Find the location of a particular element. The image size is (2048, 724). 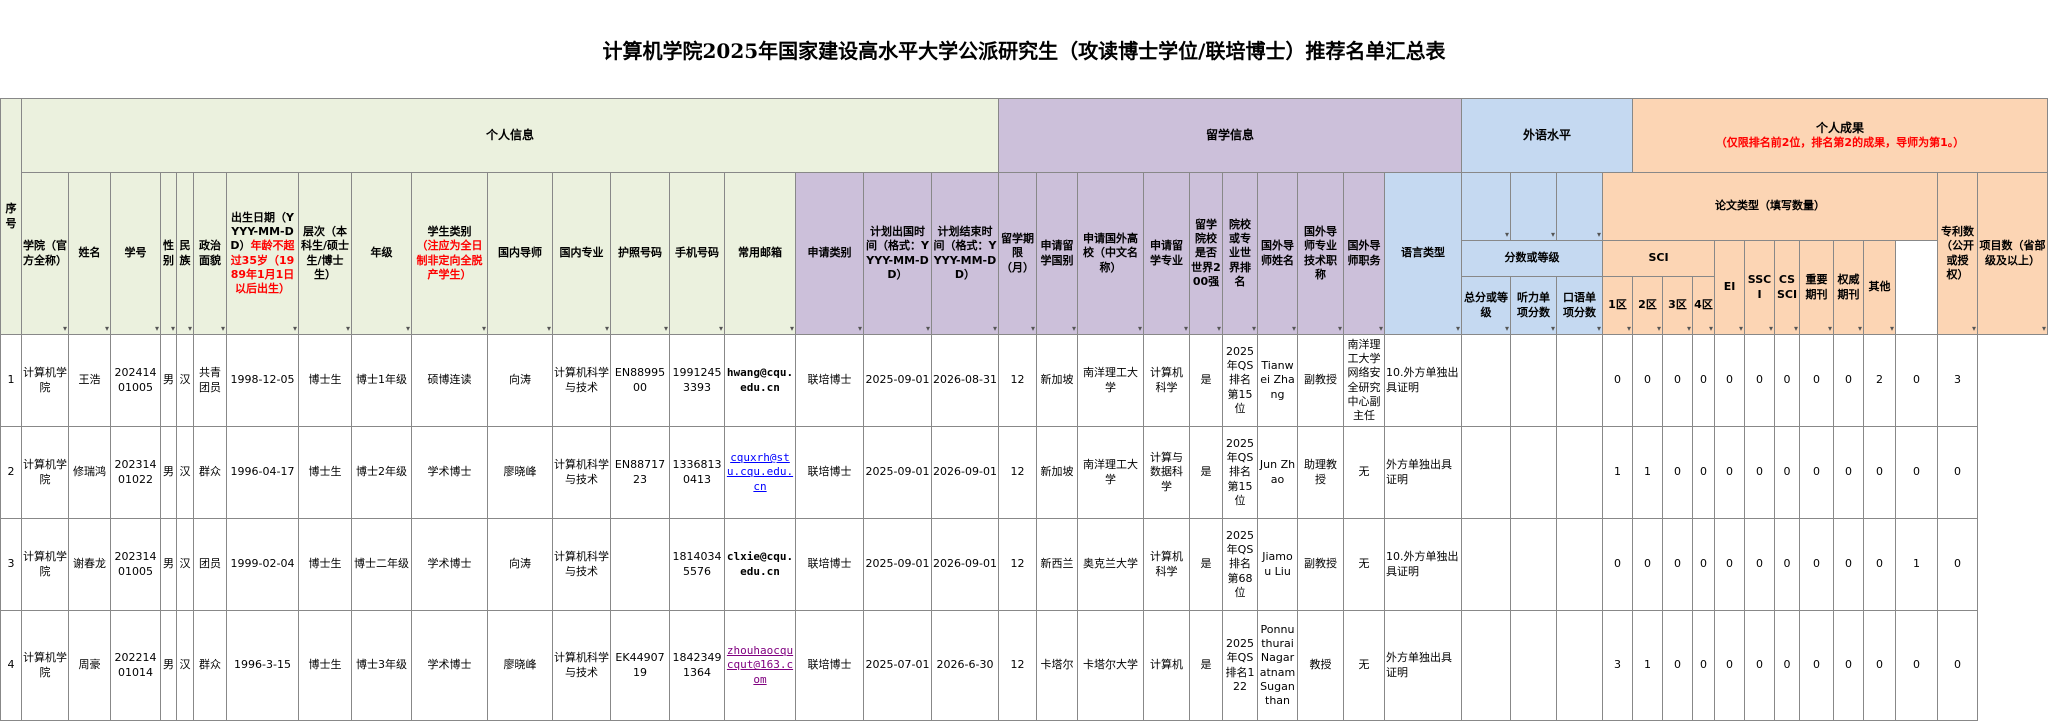

header-student-id: 学号 is located at coordinates (135, 253).